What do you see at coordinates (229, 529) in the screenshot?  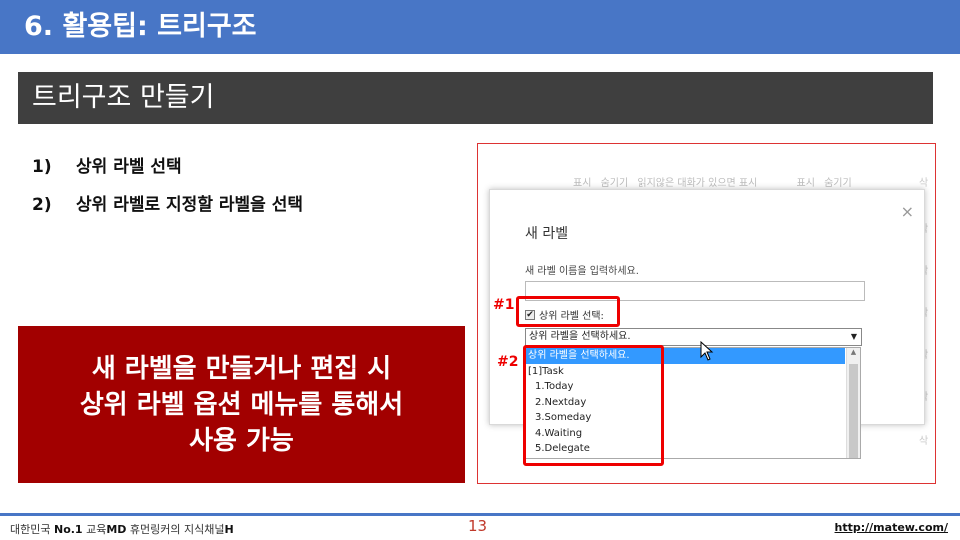 I see `footer-text-bold: H` at bounding box center [229, 529].